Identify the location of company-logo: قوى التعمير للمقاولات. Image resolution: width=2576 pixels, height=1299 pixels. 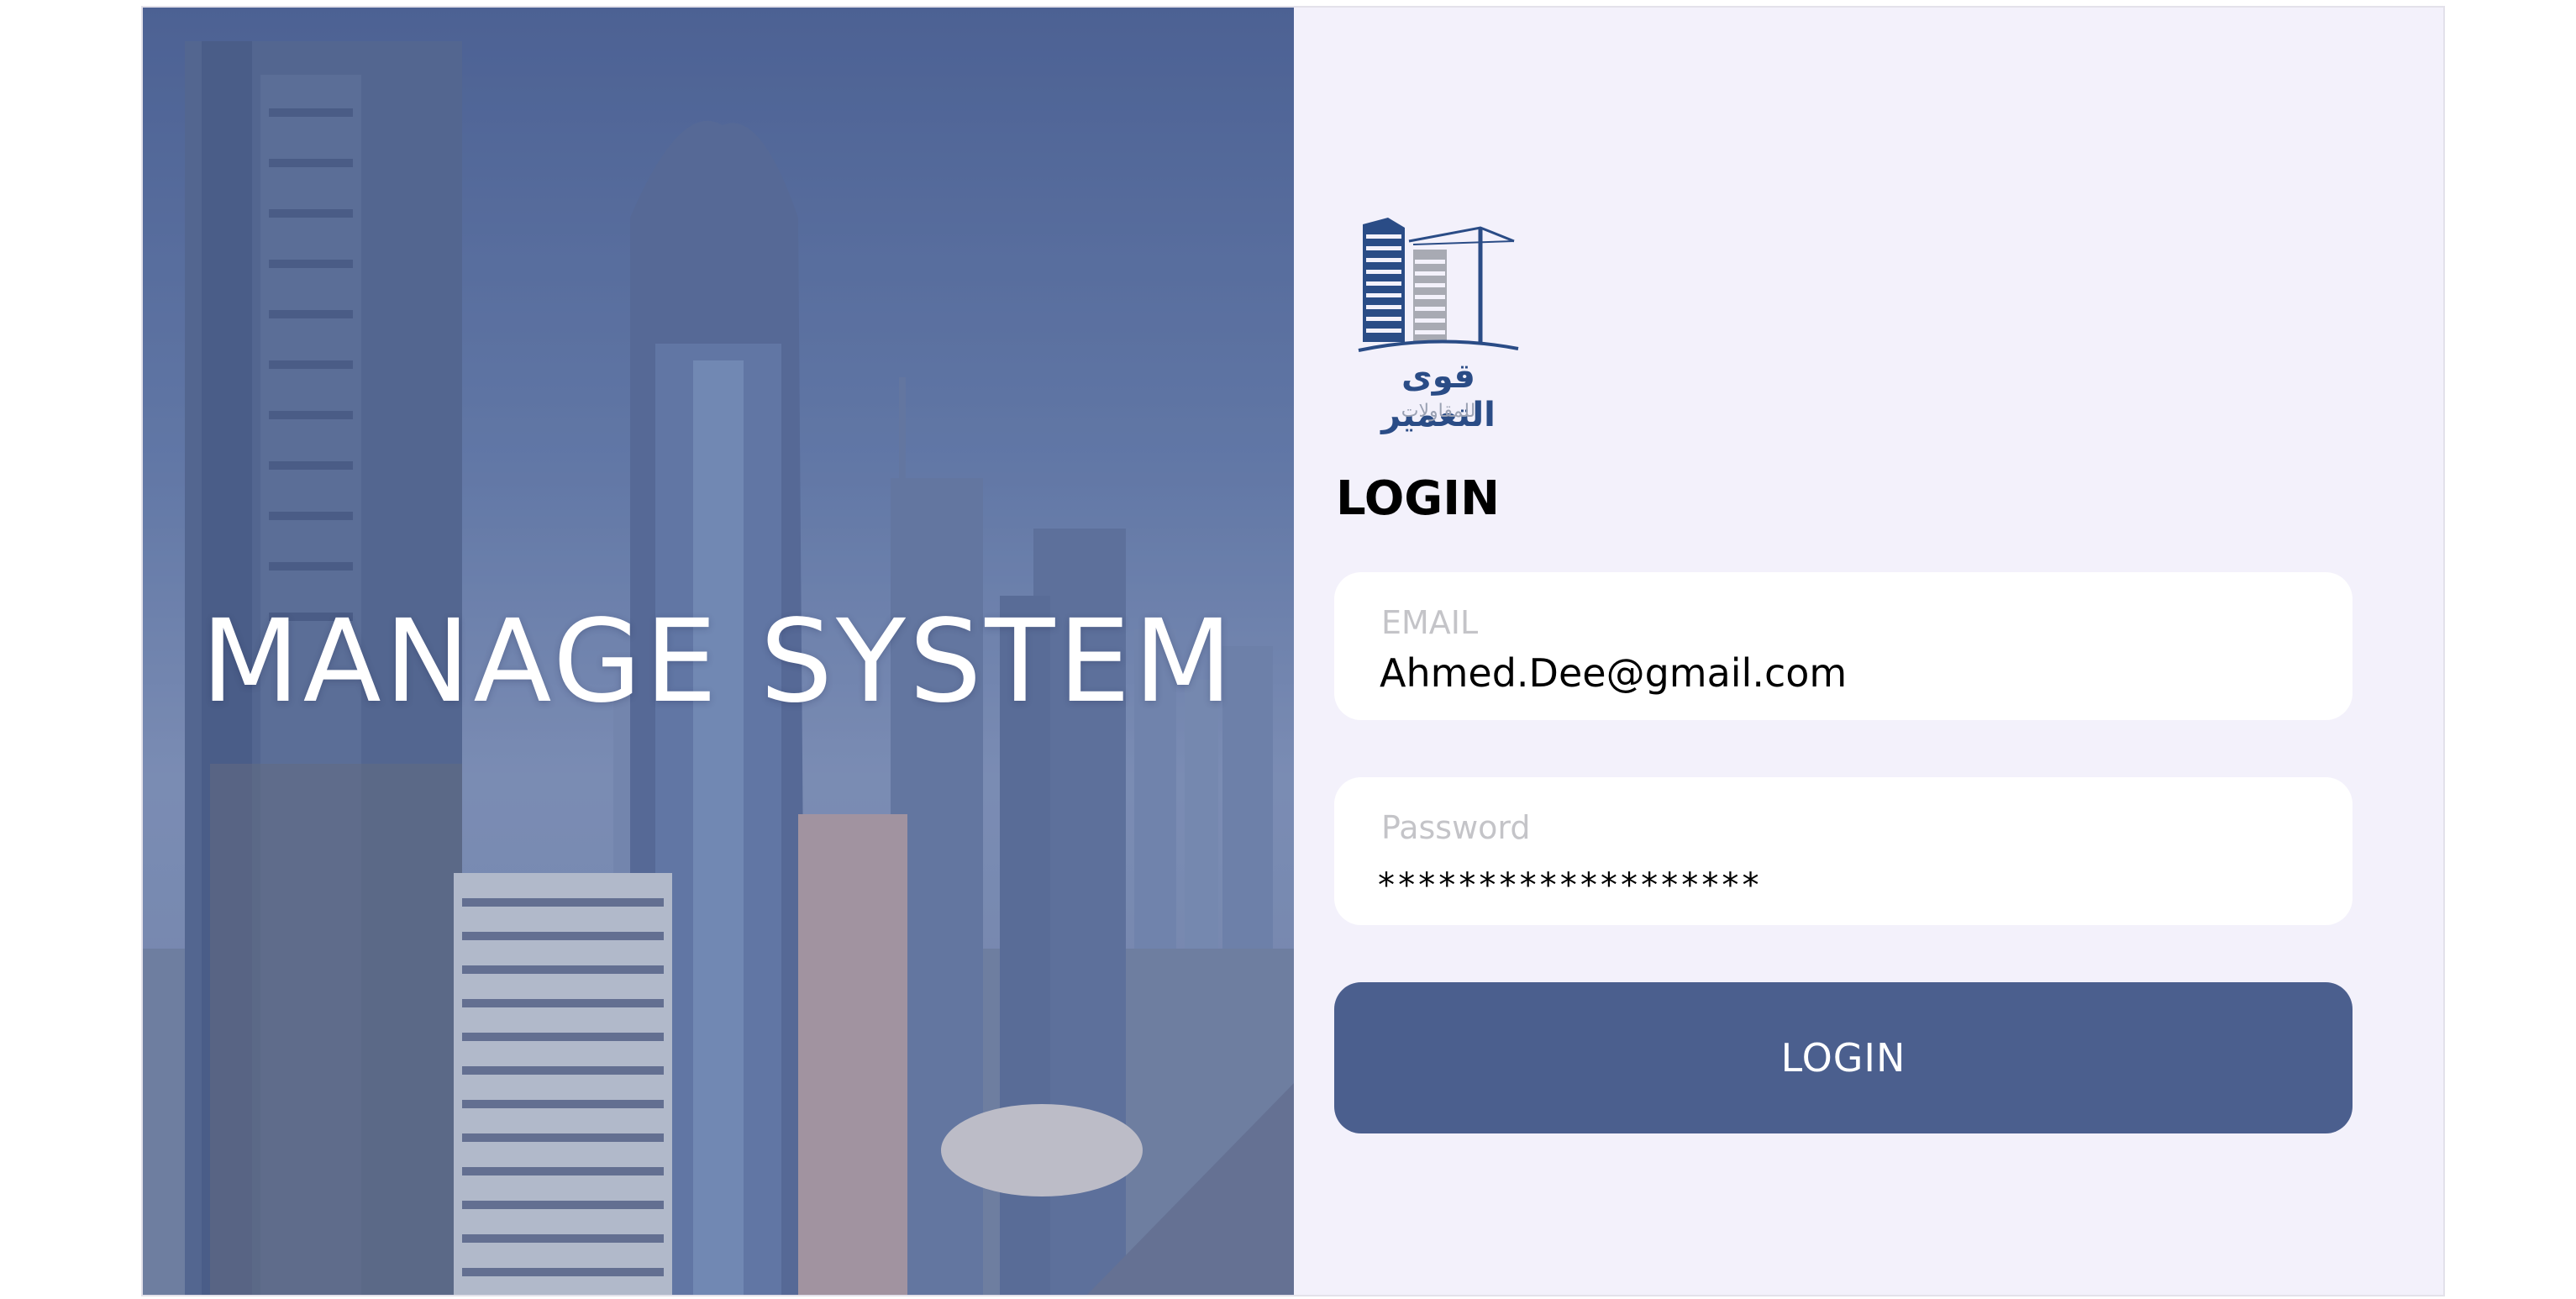
(1438, 325).